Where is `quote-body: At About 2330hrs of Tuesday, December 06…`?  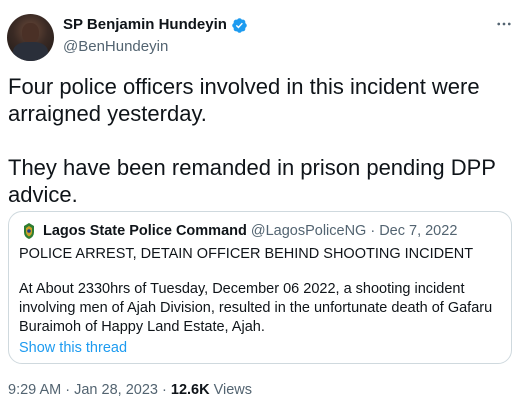
quote-body: At About 2330hrs of Tuesday, December 06… is located at coordinates (256, 308).